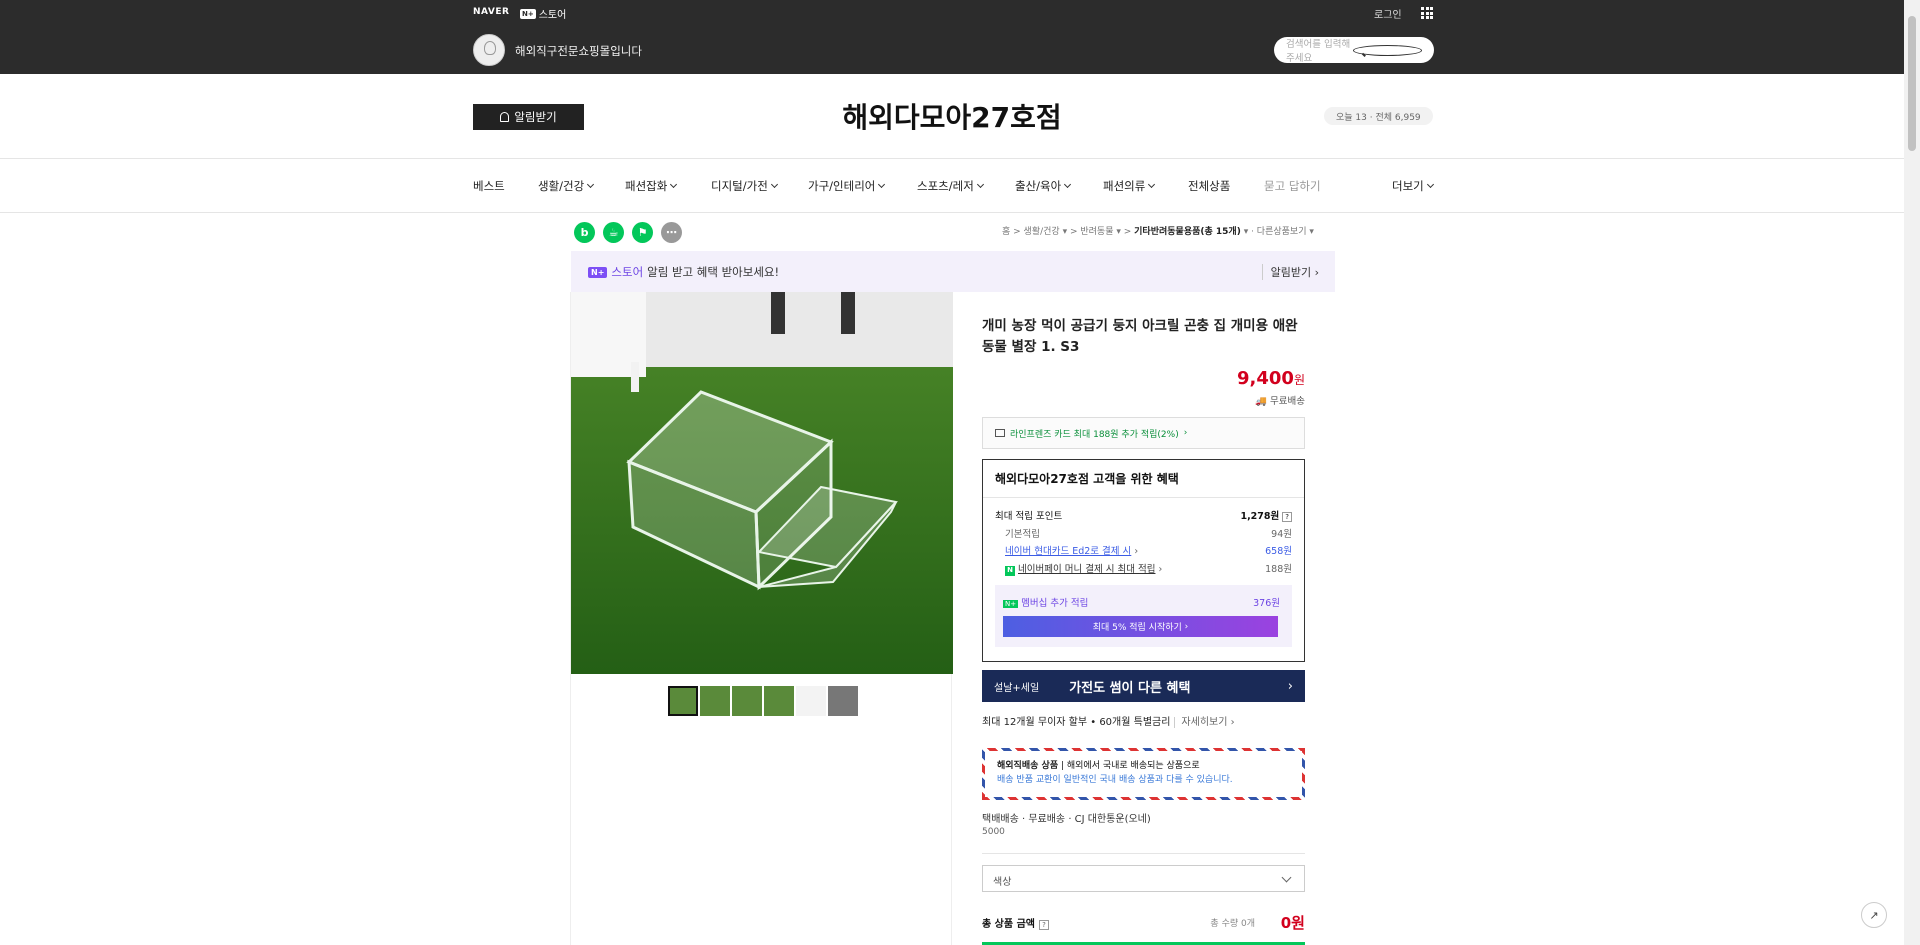  Describe the element at coordinates (627, 272) in the screenshot. I see `promo-store-label: 스토어` at that location.